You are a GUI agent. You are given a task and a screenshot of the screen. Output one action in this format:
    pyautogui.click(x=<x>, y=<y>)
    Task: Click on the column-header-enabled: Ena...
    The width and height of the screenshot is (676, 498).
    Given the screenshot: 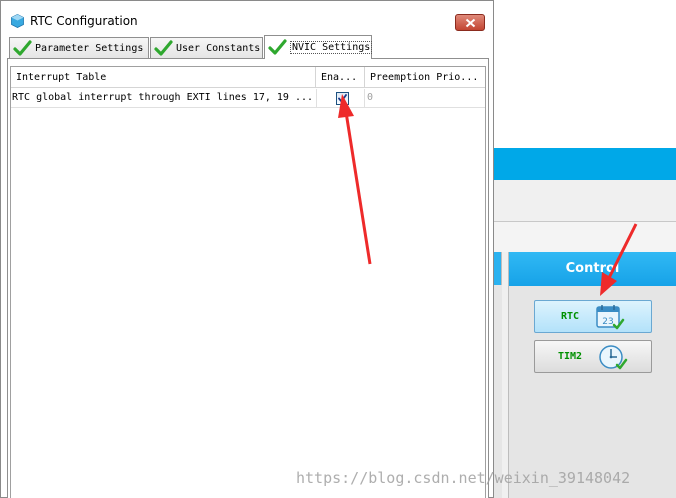 What is the action you would take?
    pyautogui.click(x=340, y=77)
    